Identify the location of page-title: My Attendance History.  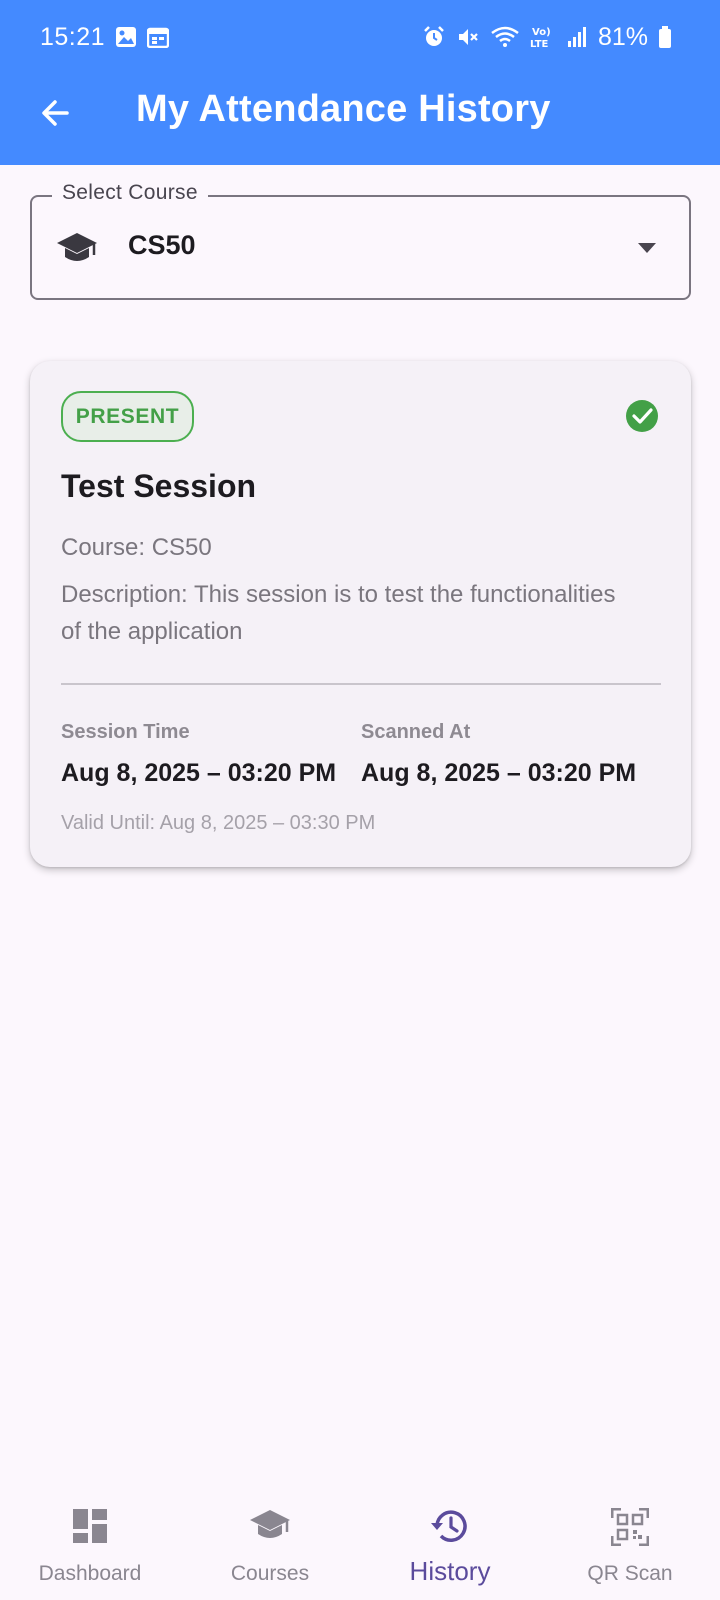
(343, 109).